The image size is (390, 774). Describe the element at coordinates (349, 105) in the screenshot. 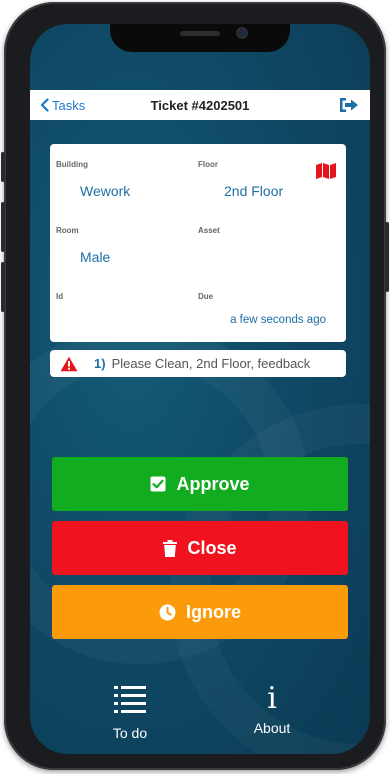

I see `sign-out-icon` at that location.